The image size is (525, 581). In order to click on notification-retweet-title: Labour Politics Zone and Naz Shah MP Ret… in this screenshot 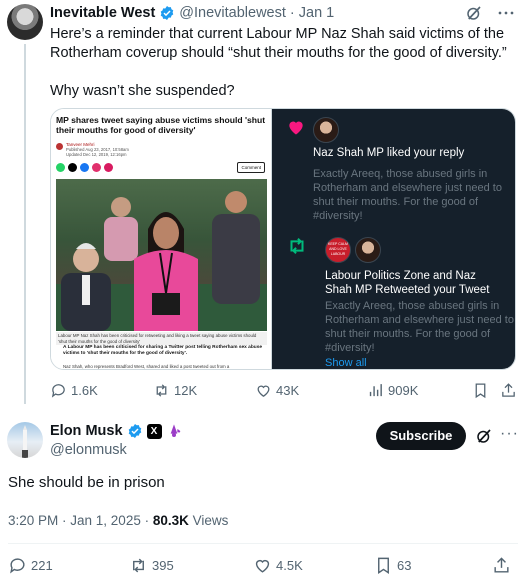, I will do `click(407, 283)`.